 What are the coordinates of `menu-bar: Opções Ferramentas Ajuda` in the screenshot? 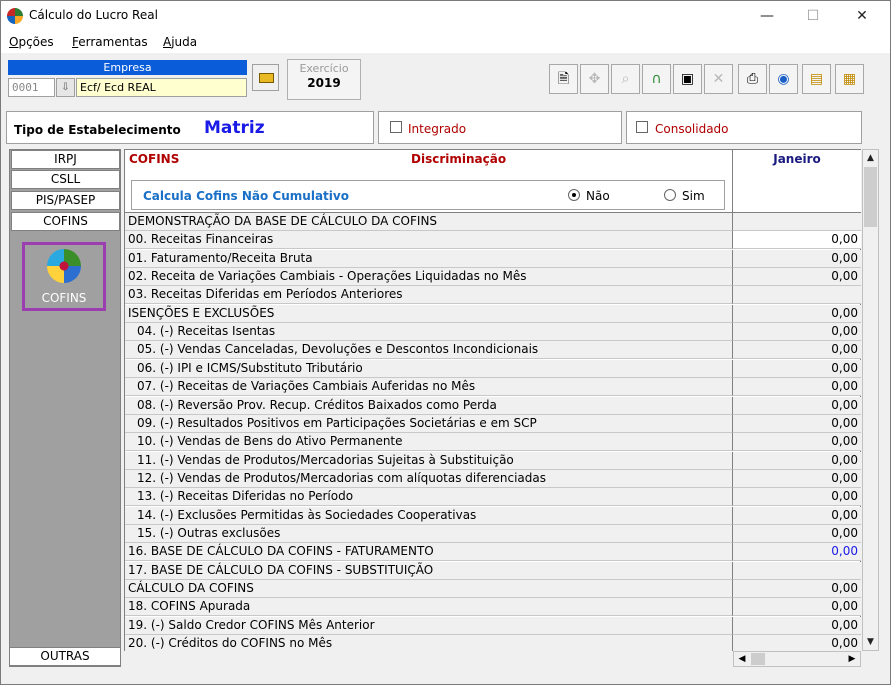 It's located at (445, 42).